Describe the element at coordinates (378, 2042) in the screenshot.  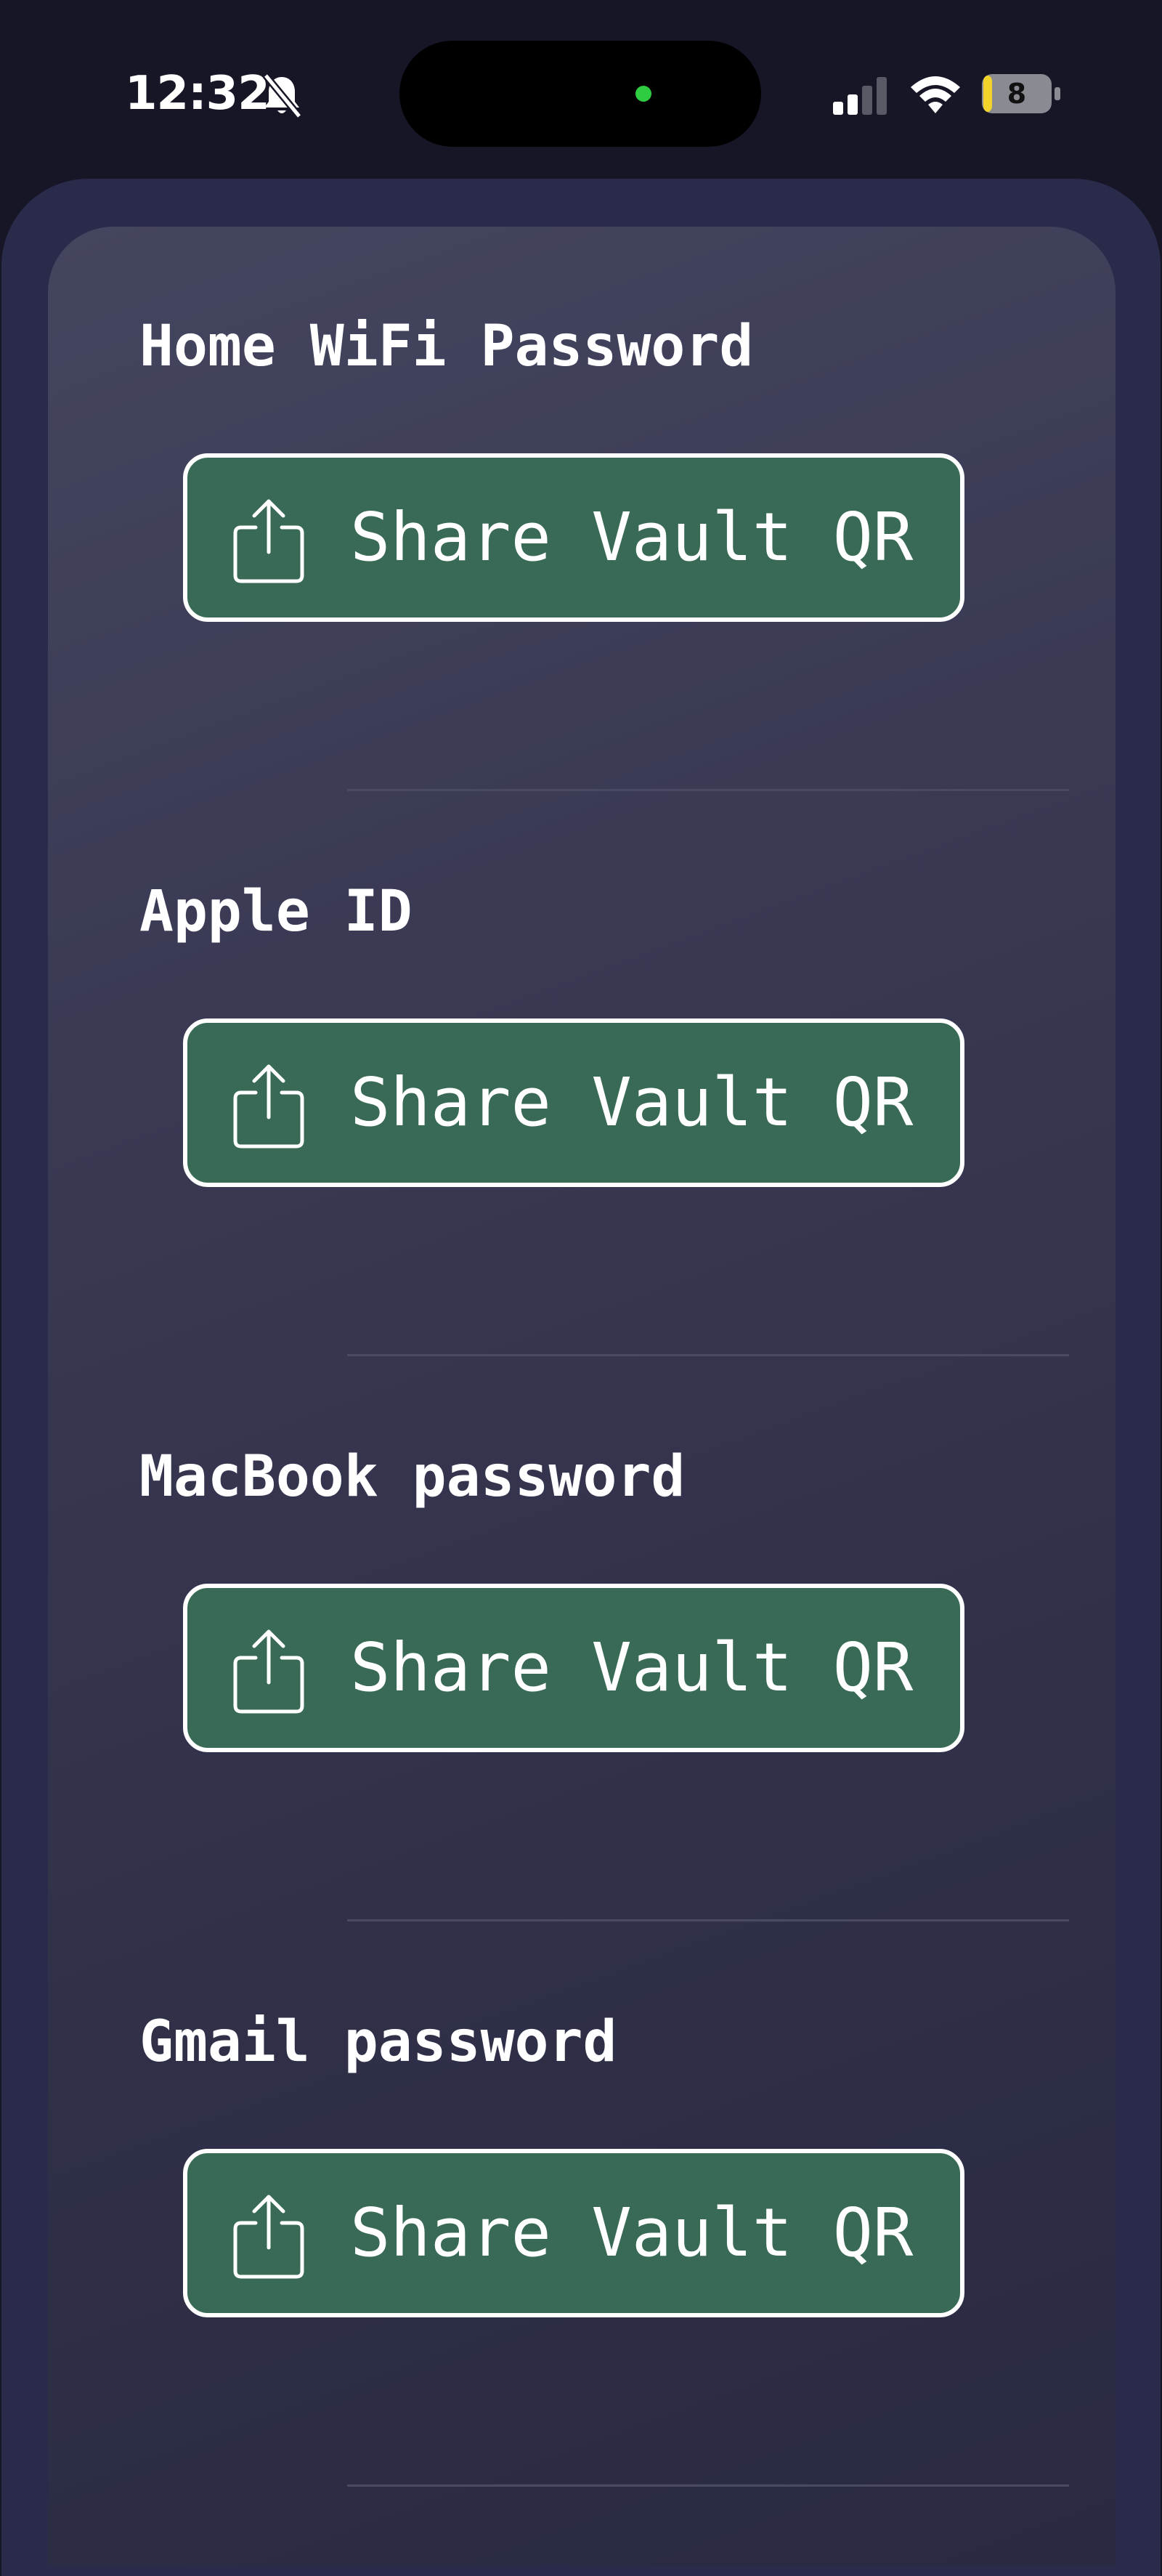
I see `entry-title: Gmail password` at that location.